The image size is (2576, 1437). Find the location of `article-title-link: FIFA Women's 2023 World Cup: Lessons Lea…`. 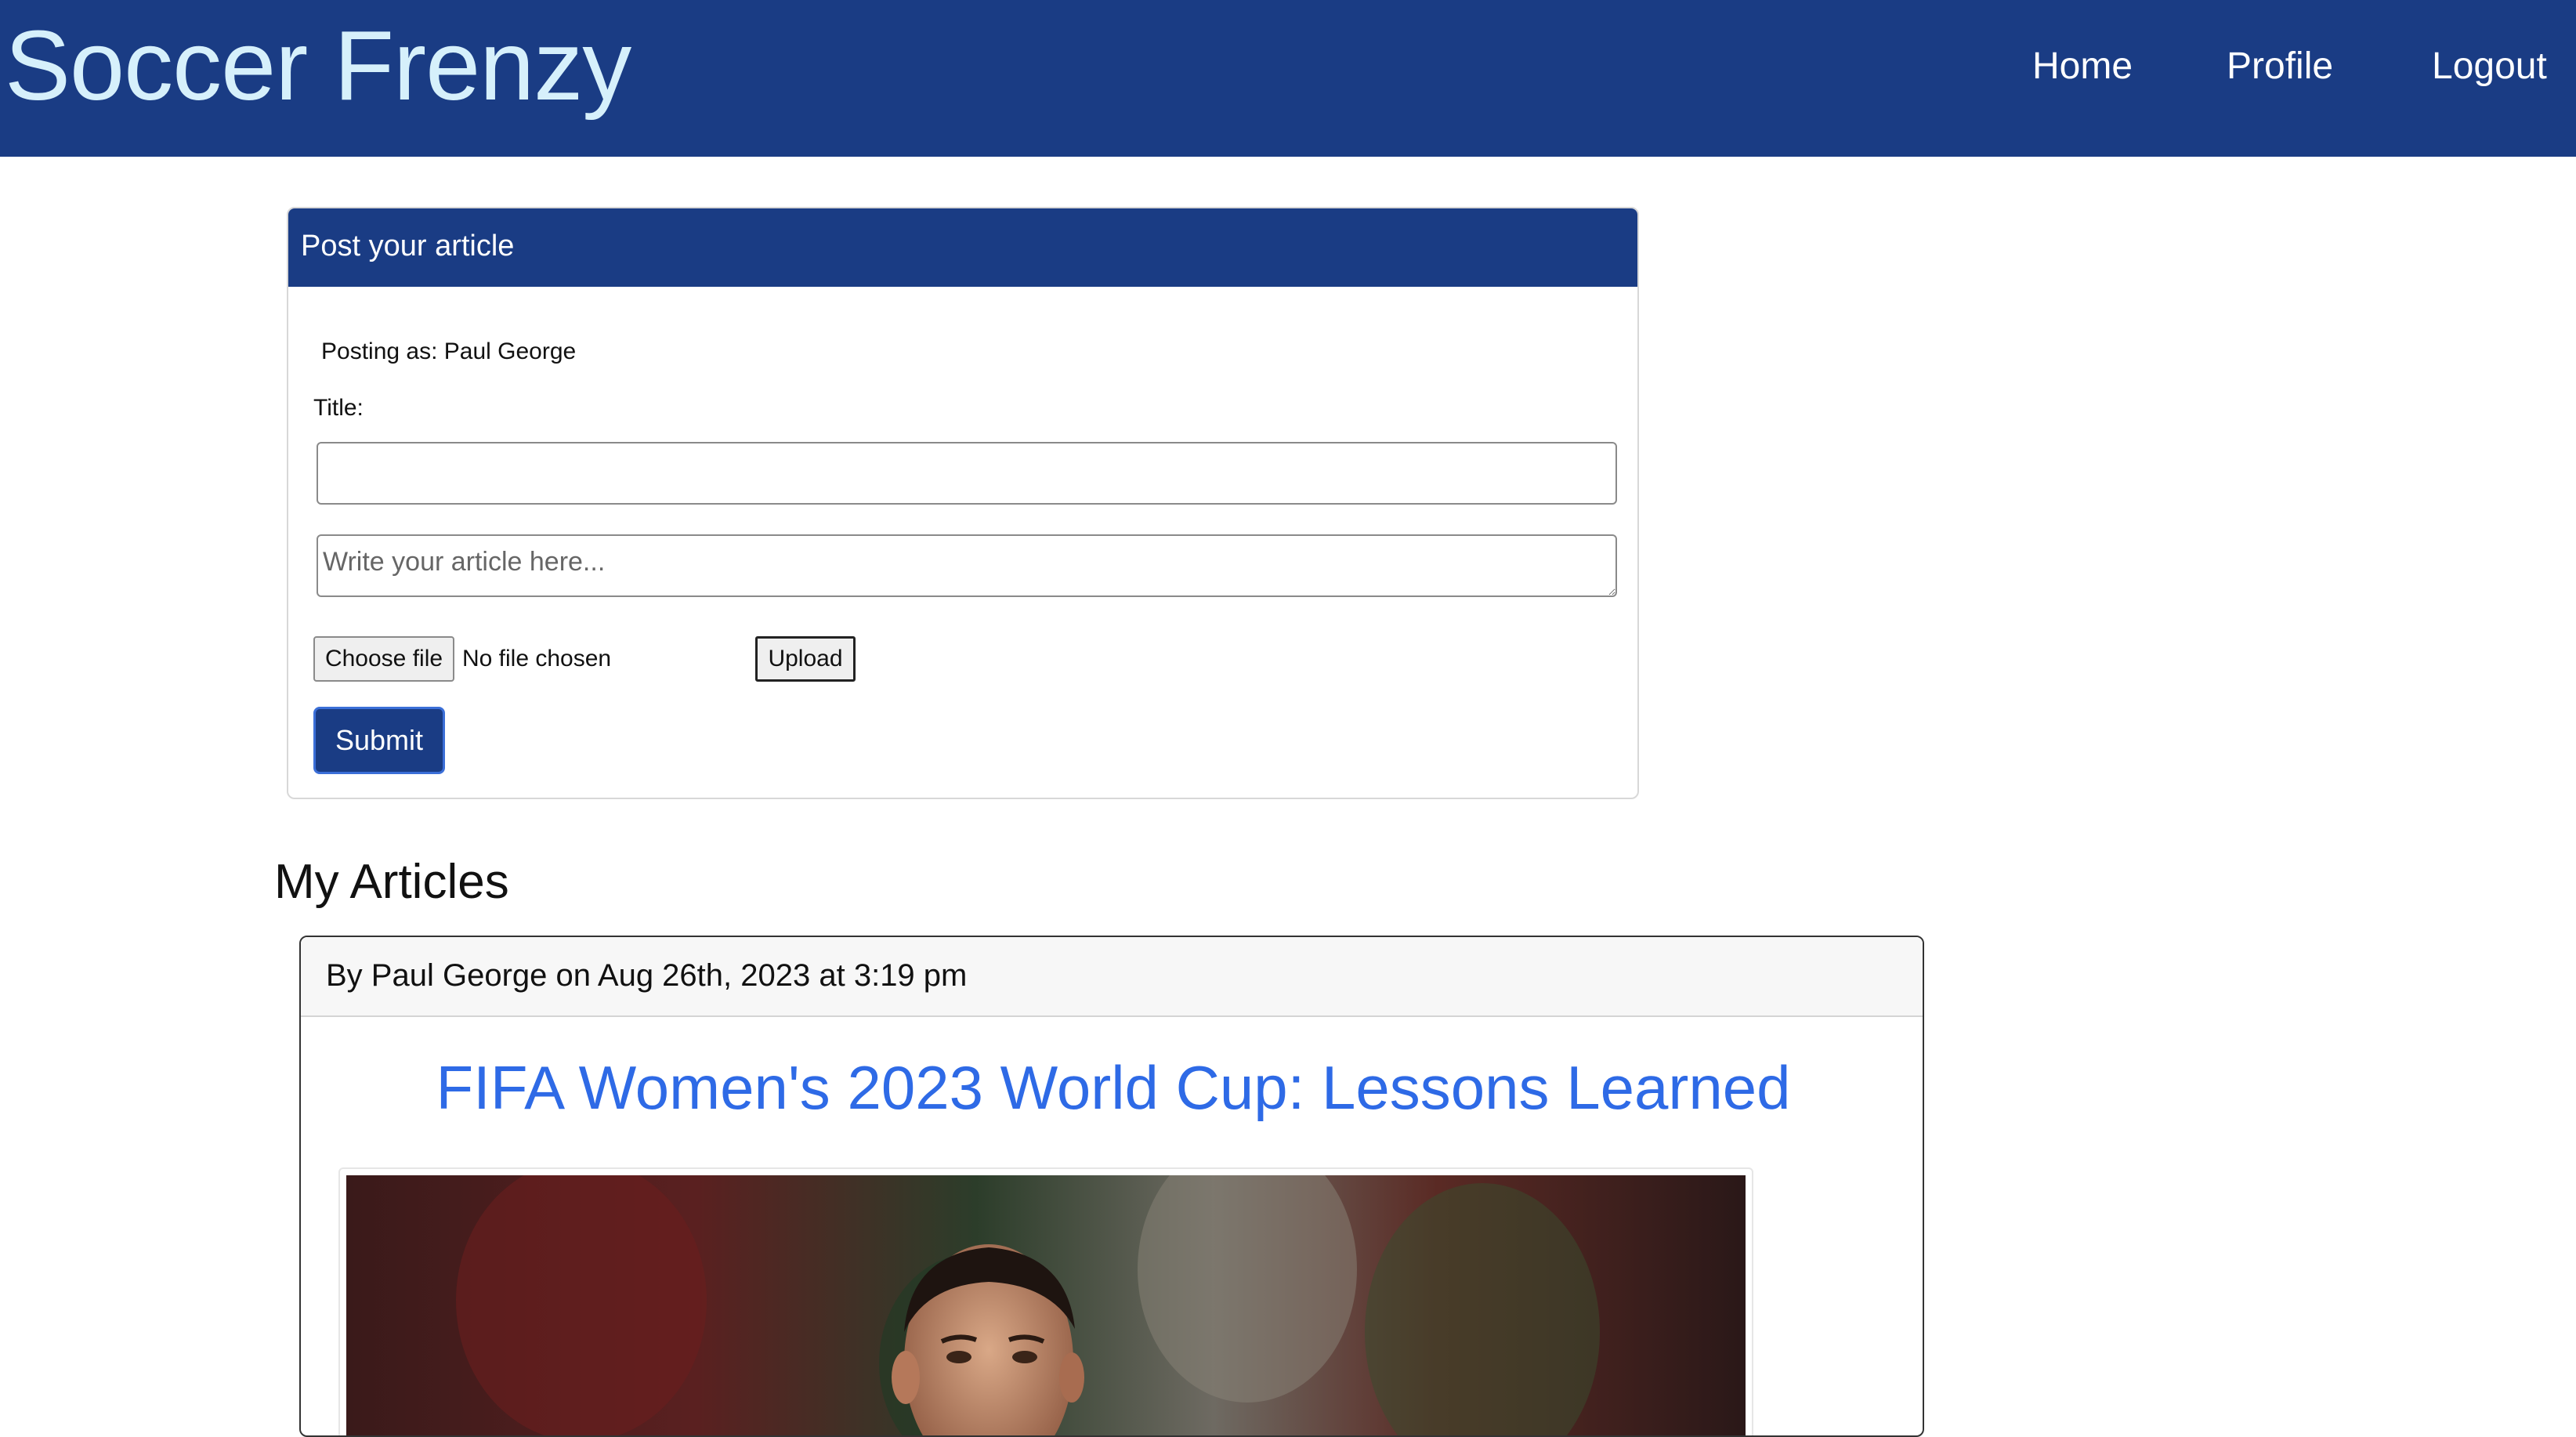

article-title-link: FIFA Women's 2023 World Cup: Lessons Lea… is located at coordinates (1112, 1088).